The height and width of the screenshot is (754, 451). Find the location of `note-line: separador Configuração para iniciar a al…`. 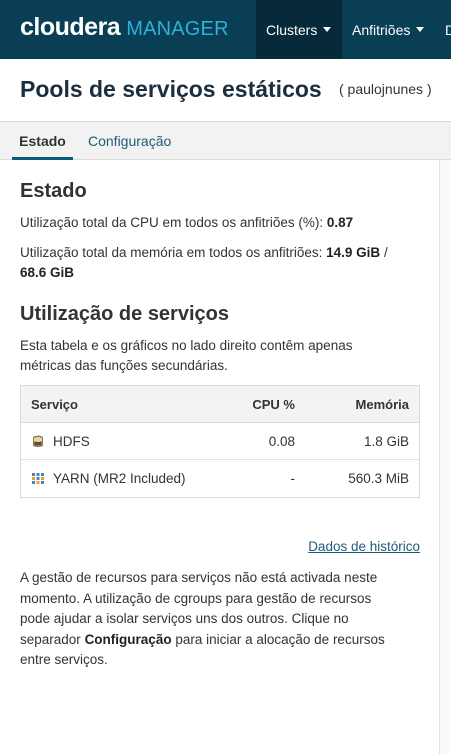

note-line: separador Configuração para iniciar a al… is located at coordinates (220, 640).